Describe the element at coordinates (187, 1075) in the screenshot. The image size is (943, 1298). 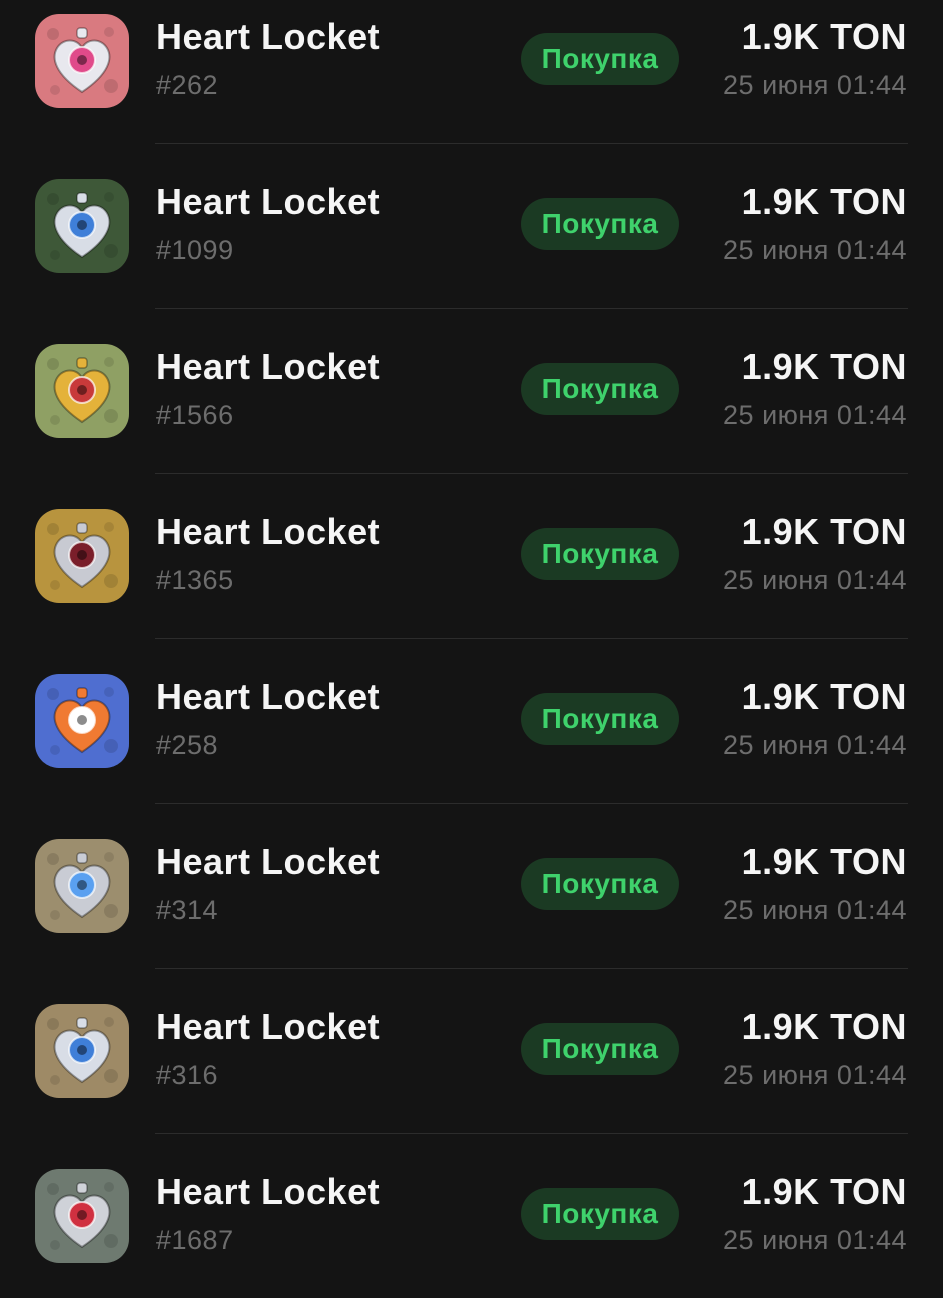
I see `gift-number: #316` at that location.